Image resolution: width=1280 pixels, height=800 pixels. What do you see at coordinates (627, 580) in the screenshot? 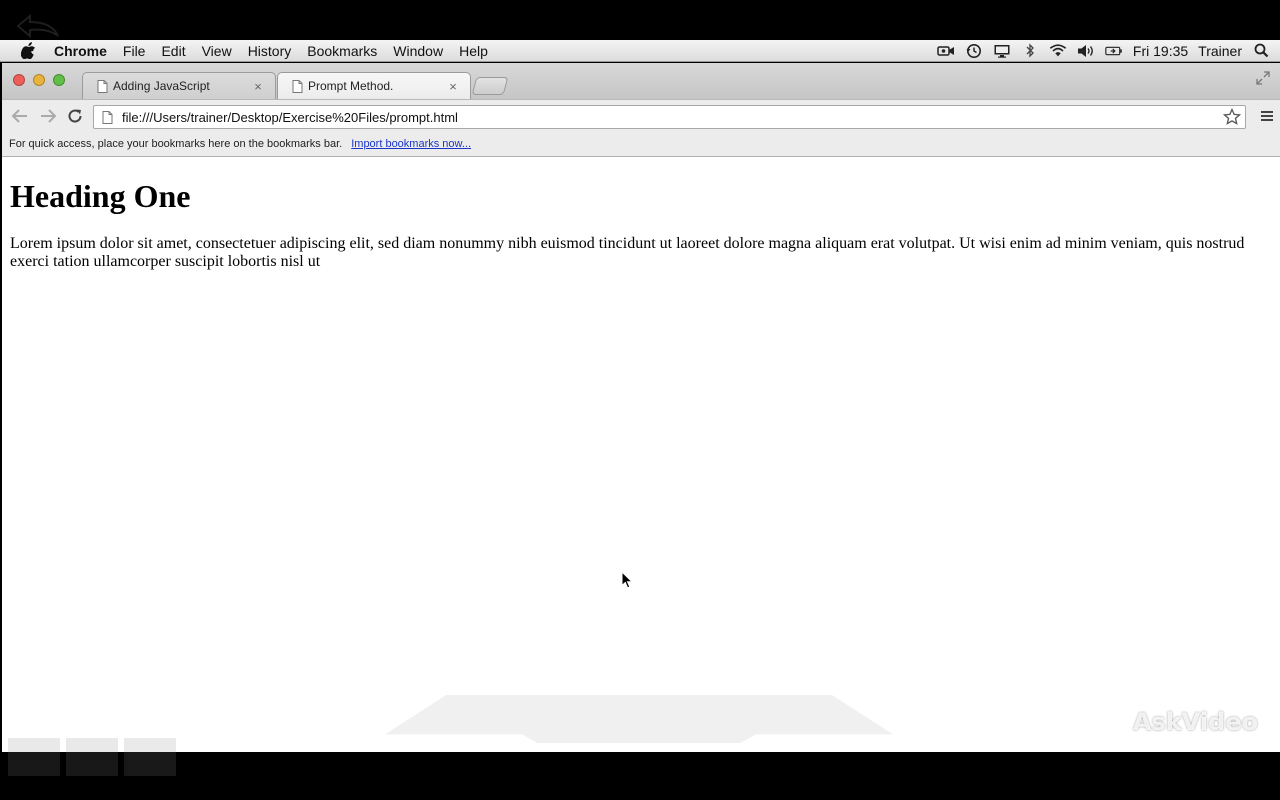
I see `mouse-cursor-icon` at bounding box center [627, 580].